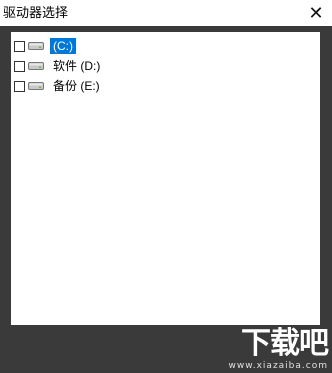  Describe the element at coordinates (36, 12) in the screenshot. I see `window-title: 驱动器选择` at that location.